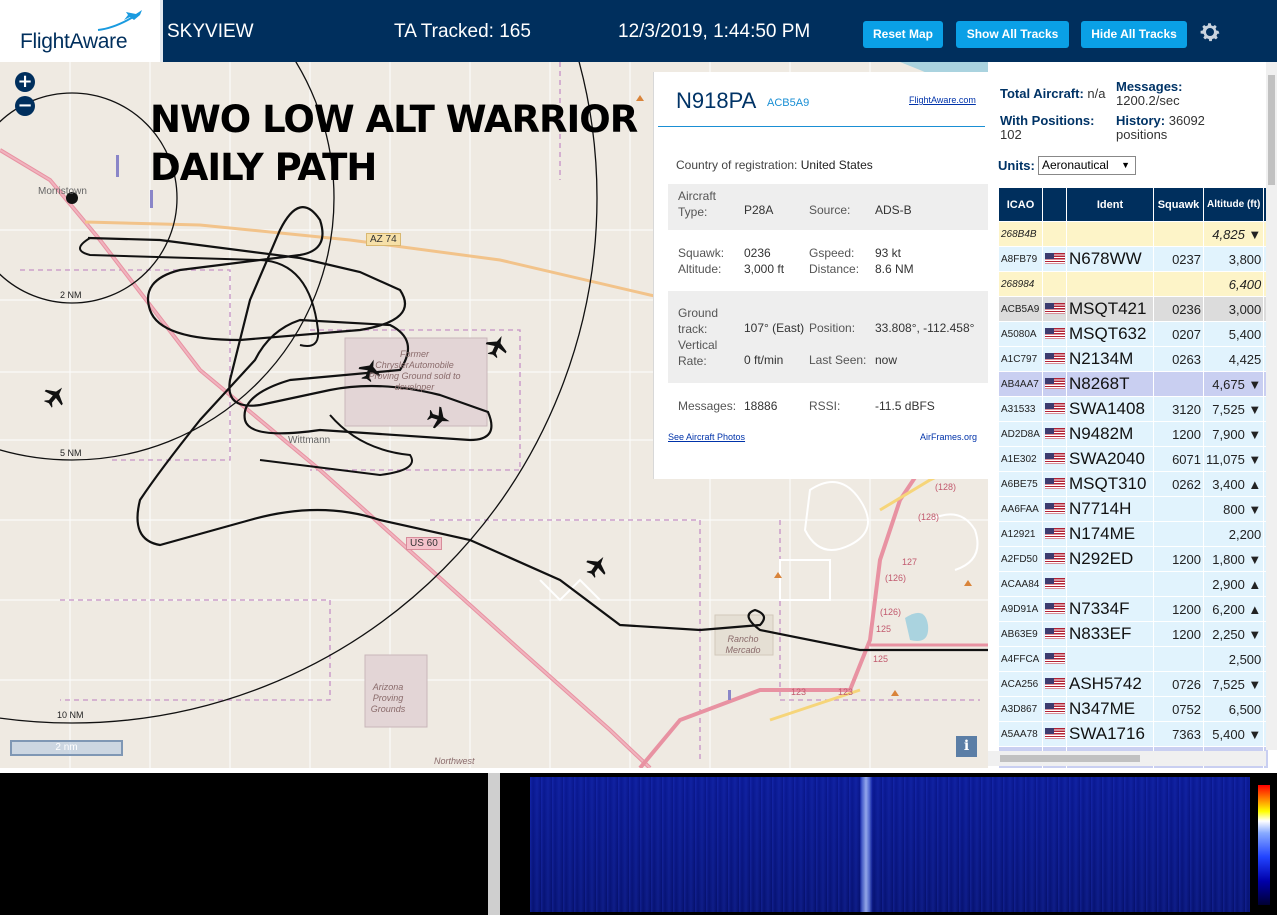 The width and height of the screenshot is (1277, 915). What do you see at coordinates (1070, 758) in the screenshot?
I see `horizontal-scrollbar-thumb` at bounding box center [1070, 758].